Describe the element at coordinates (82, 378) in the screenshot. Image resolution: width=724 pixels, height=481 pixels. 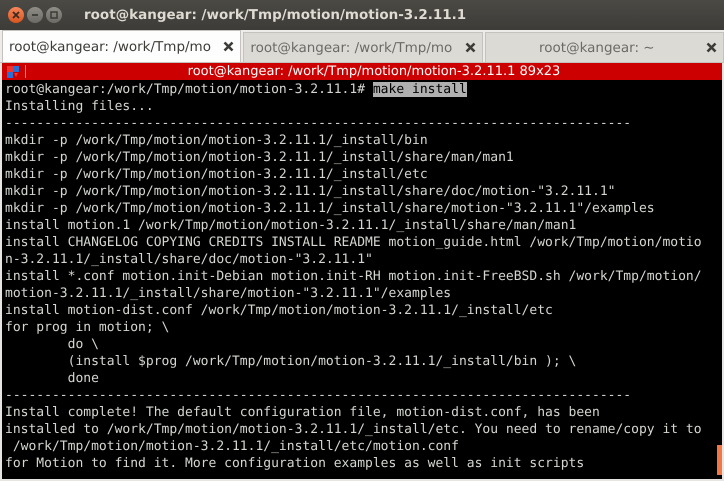
I see `output-line: done` at that location.